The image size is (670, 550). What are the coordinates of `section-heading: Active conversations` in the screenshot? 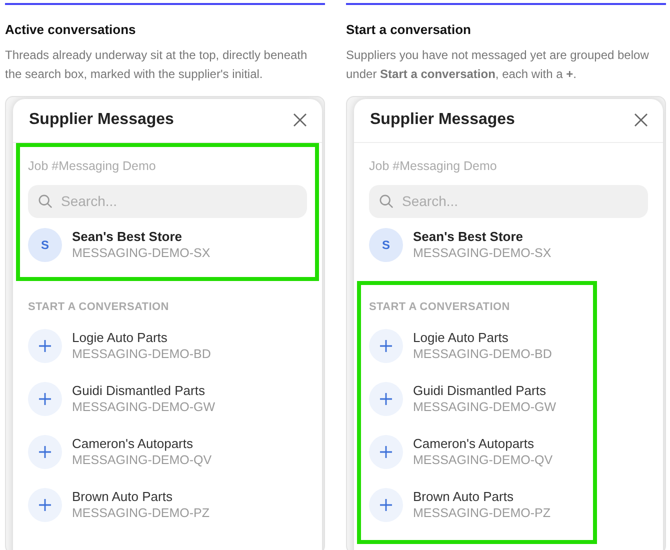 It's located at (71, 30).